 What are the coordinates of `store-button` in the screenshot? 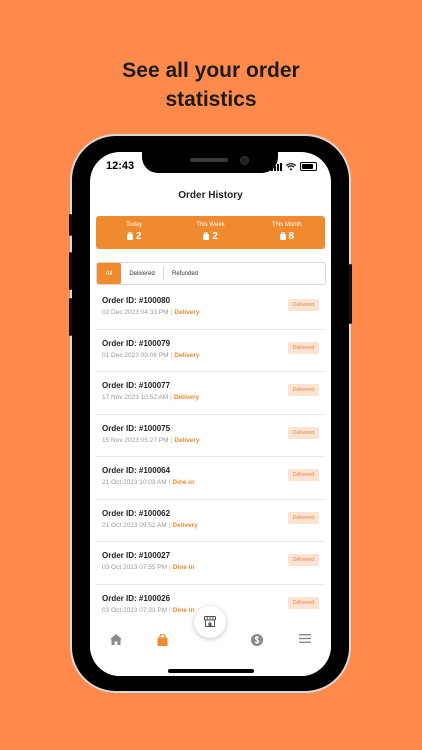 It's located at (210, 622).